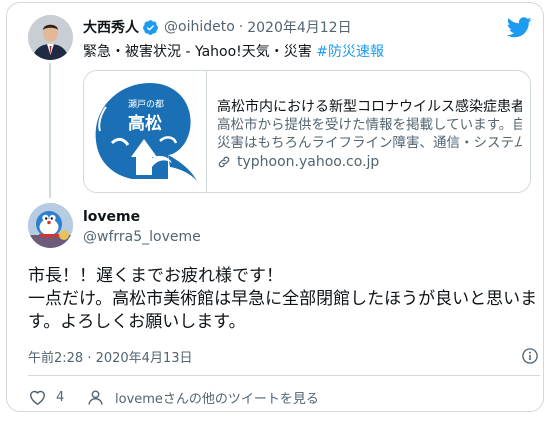 The height and width of the screenshot is (423, 550). I want to click on reply-text-line: す。よろしくお願いします。, so click(137, 322).